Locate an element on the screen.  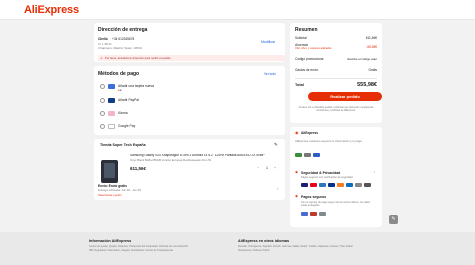
radio-paypal is located at coordinates (102, 100).